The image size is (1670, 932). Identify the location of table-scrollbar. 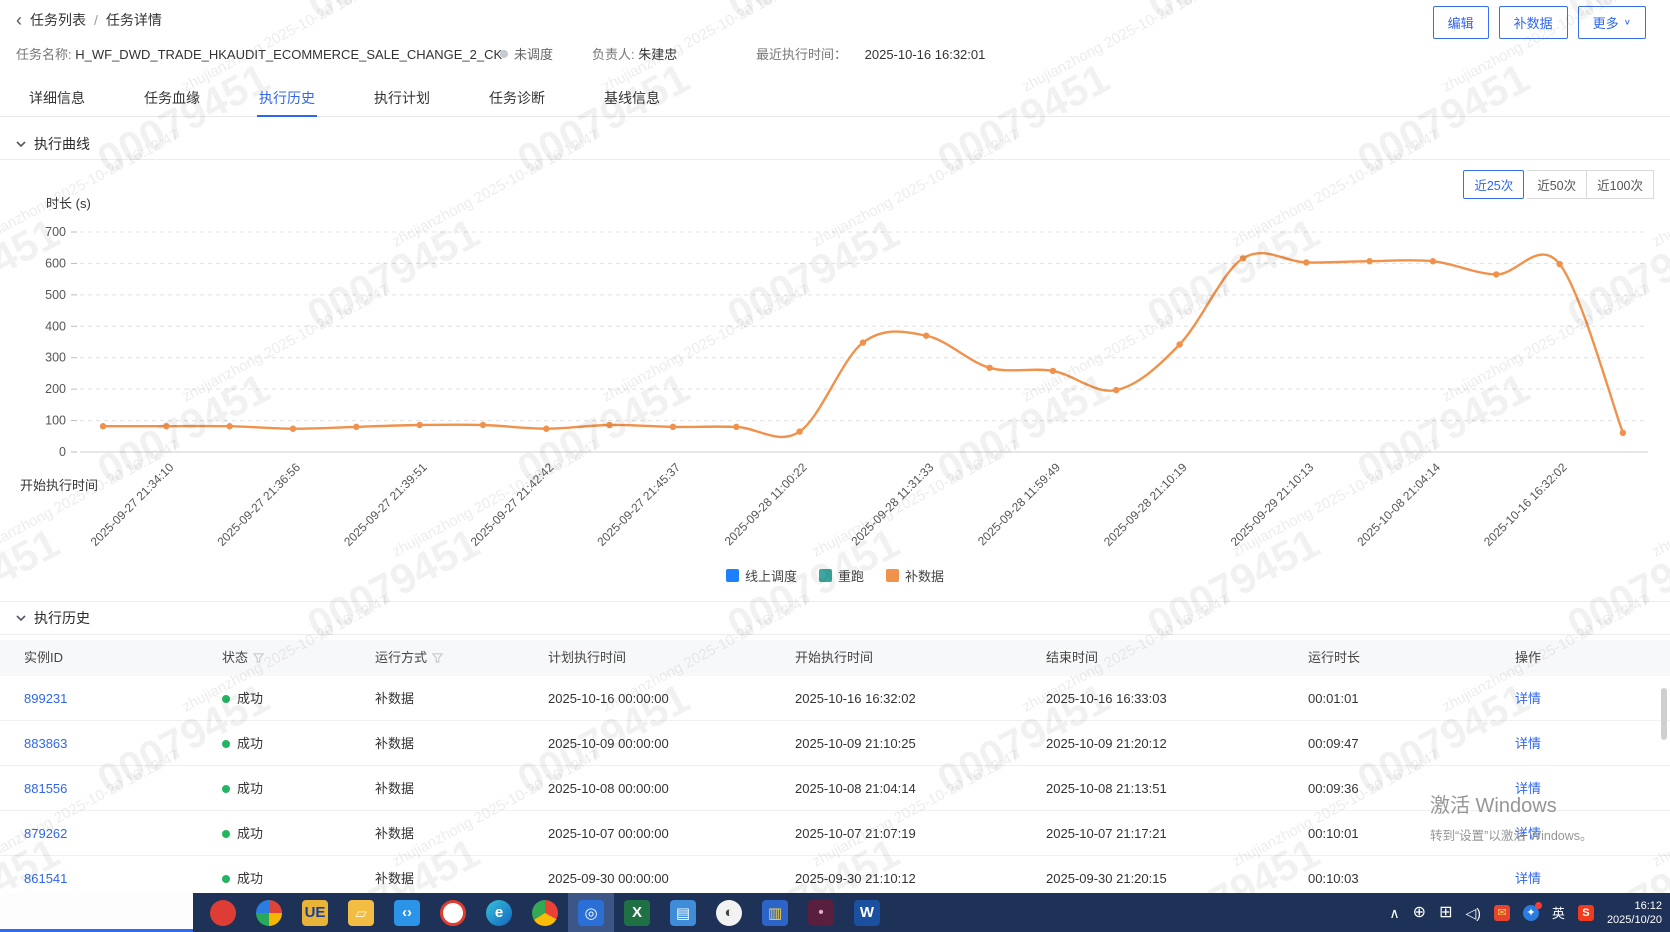
(1664, 714).